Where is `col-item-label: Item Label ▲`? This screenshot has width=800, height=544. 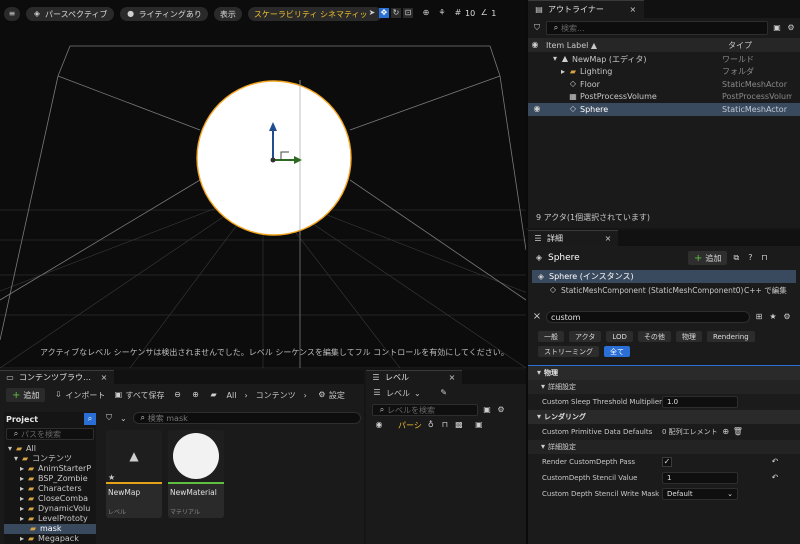 col-item-label: Item Label ▲ is located at coordinates (634, 45).